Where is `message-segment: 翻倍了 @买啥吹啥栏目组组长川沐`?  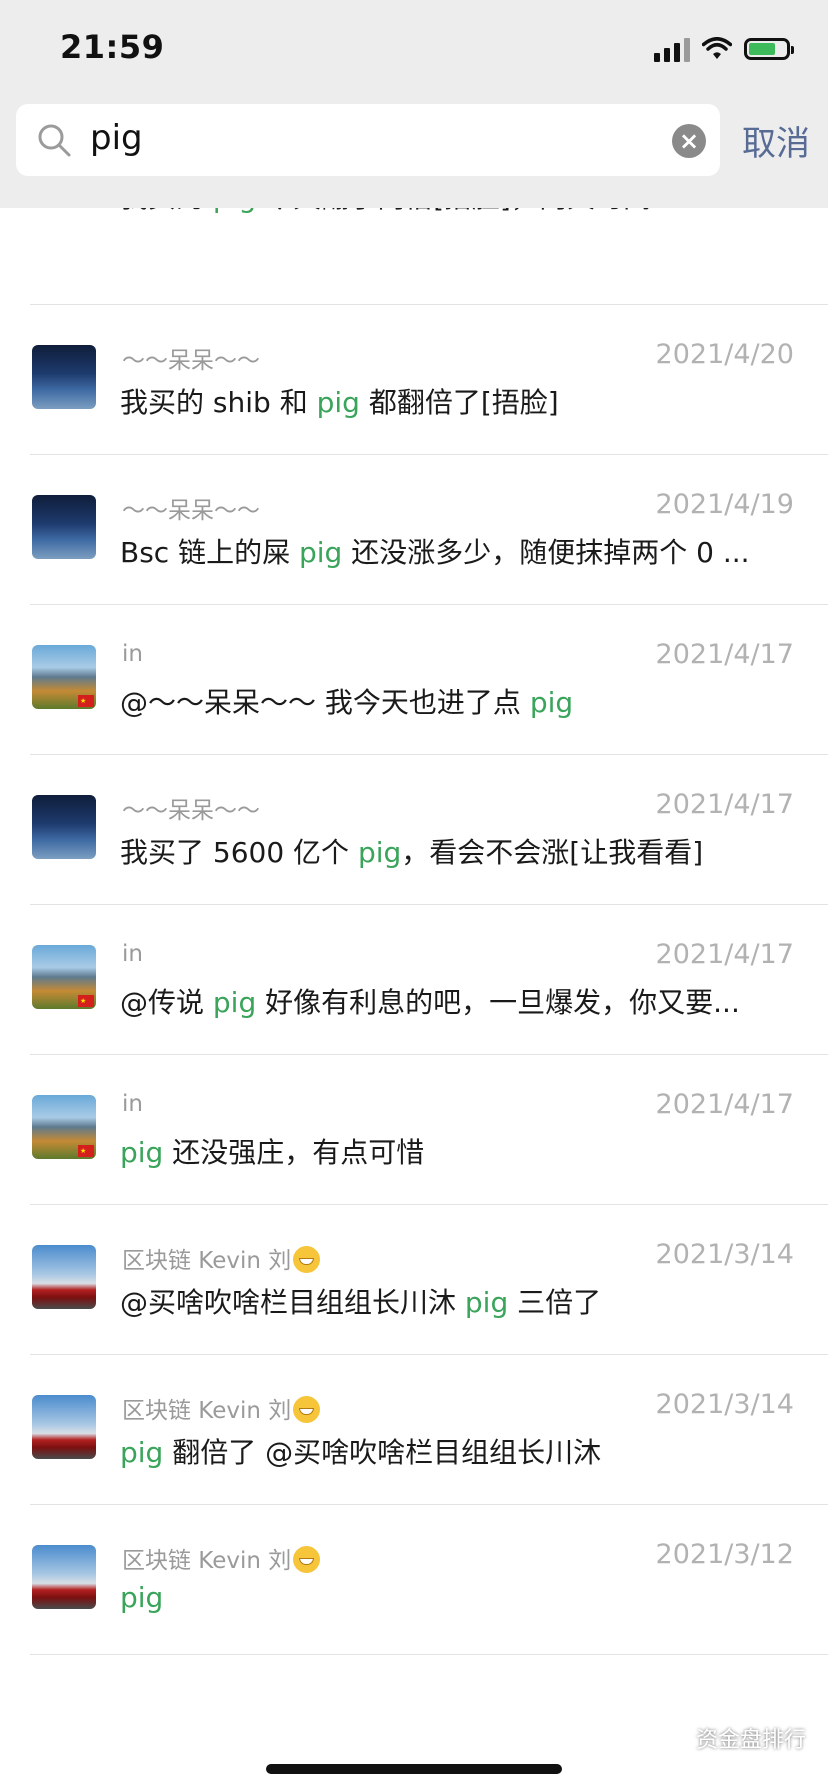
message-segment: 翻倍了 @买啥吹啥栏目组组长川沐 is located at coordinates (382, 1452).